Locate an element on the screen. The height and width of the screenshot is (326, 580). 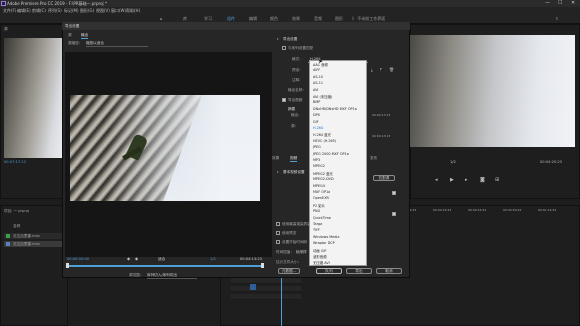
use-previews-checkbox is located at coordinates (278, 233).